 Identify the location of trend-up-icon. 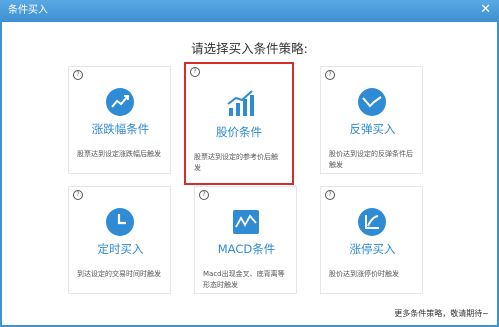
(120, 102).